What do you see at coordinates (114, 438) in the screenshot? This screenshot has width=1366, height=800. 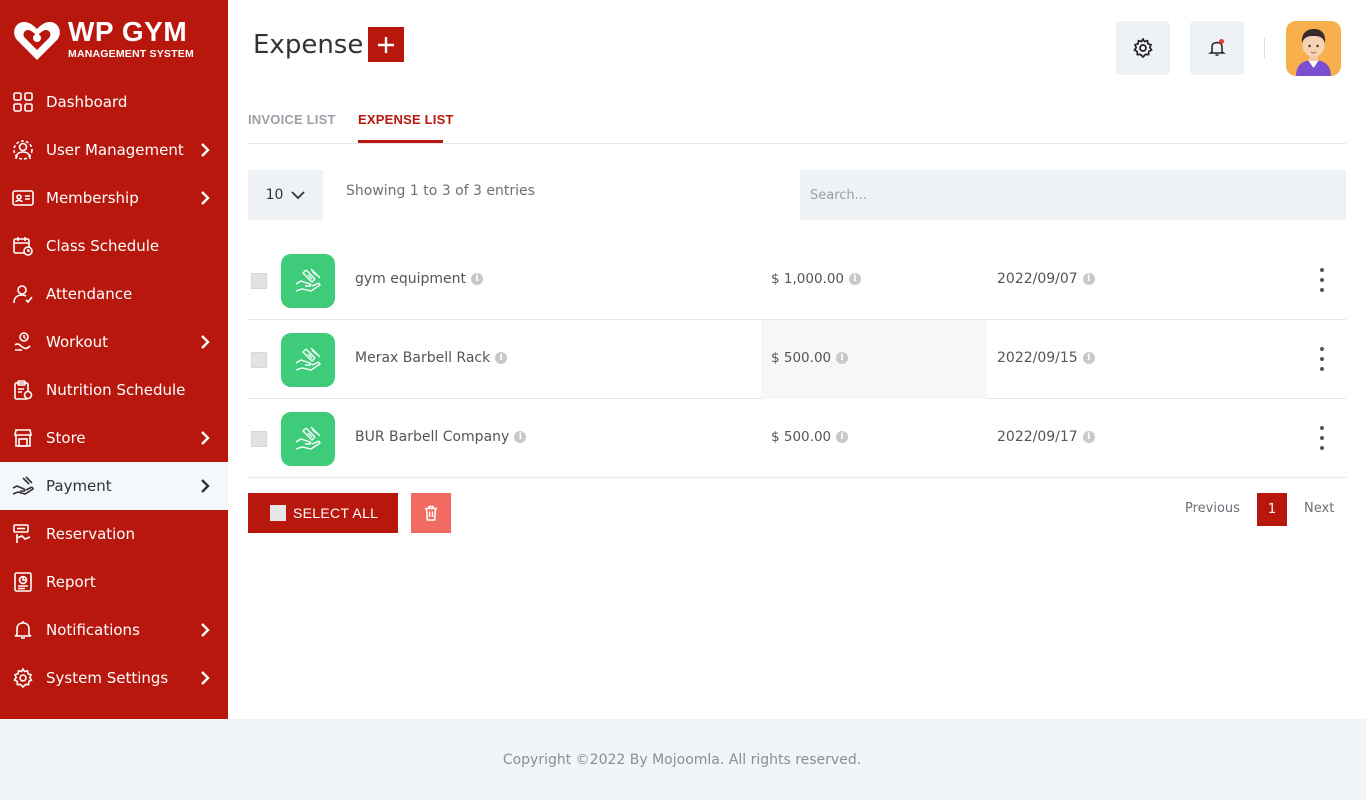 I see `sidebar-item-store: Store` at bounding box center [114, 438].